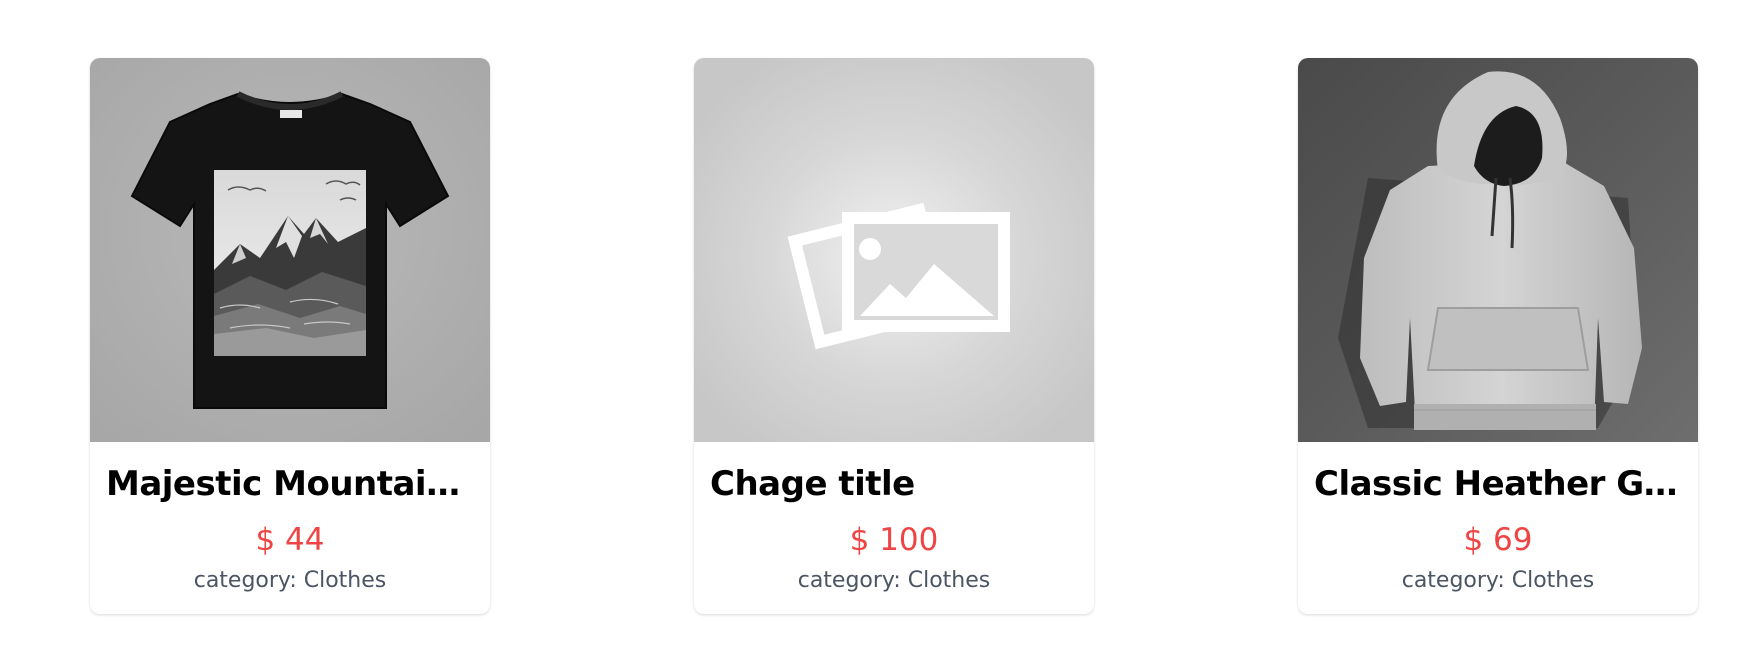 This screenshot has width=1740, height=662. I want to click on hoodie-image, so click(1498, 250).